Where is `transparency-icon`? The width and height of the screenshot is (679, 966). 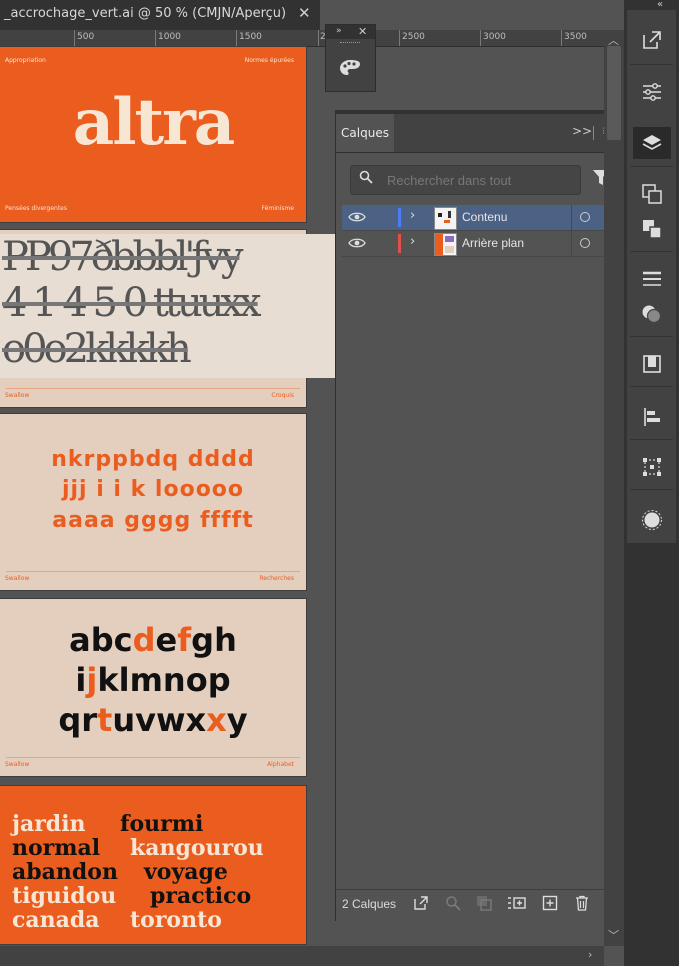
transparency-icon is located at coordinates (652, 314).